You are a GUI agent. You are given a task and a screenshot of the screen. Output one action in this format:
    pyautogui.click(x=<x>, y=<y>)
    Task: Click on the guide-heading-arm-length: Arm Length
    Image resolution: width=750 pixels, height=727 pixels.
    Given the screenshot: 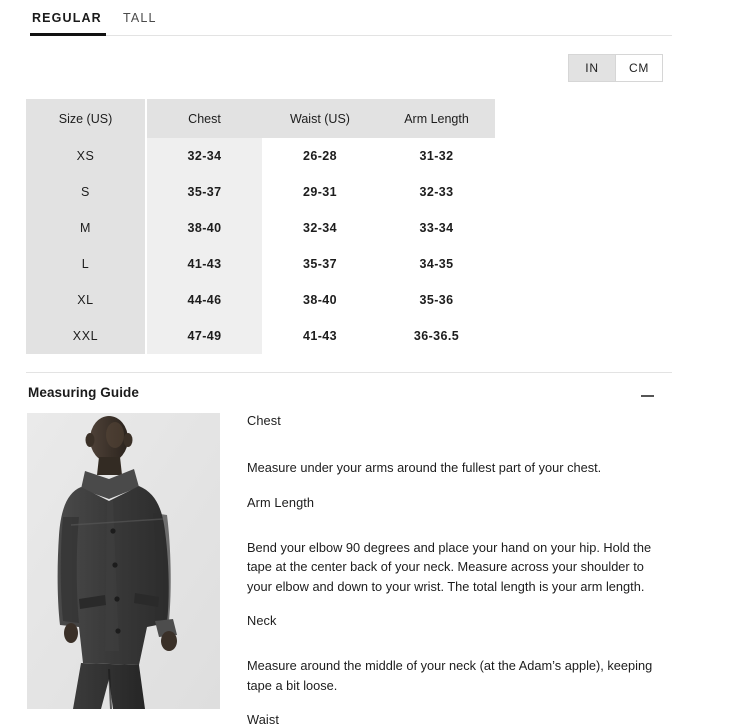 What is the action you would take?
    pyautogui.click(x=281, y=502)
    